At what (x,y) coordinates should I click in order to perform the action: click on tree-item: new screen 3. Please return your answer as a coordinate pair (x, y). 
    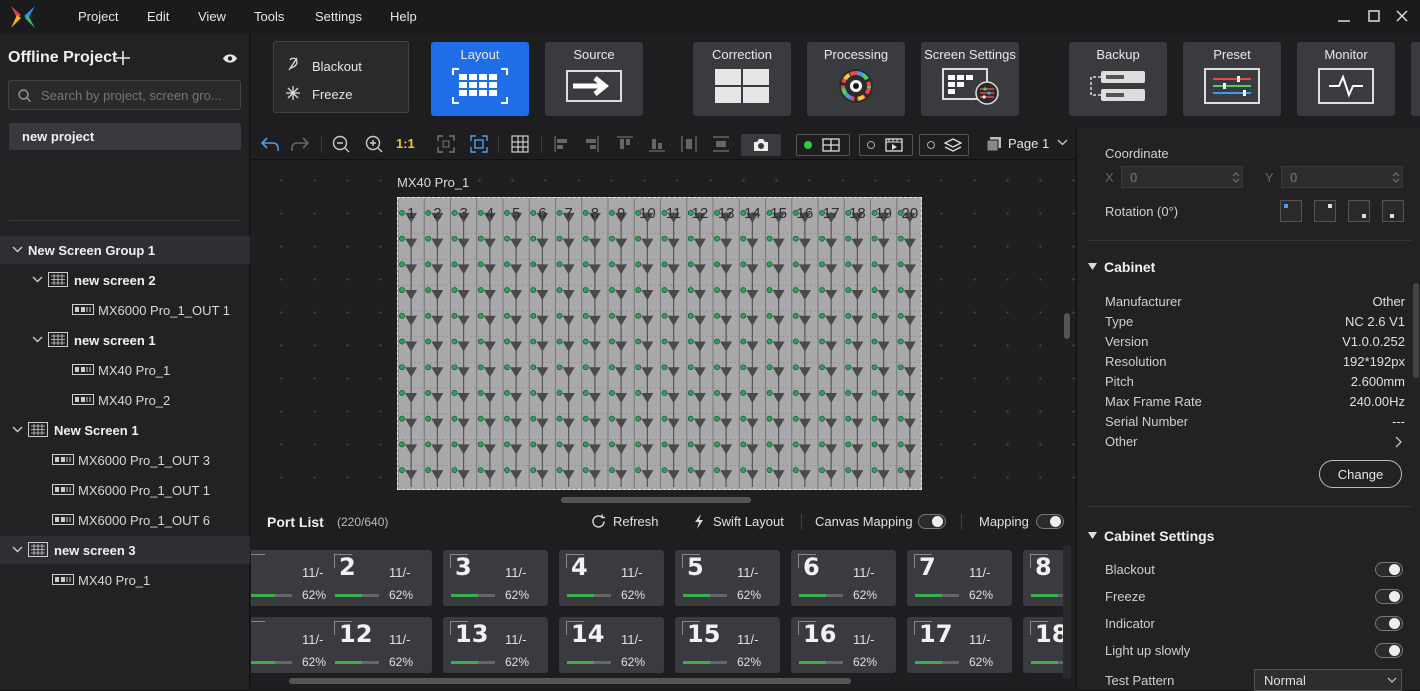
    Looking at the image, I should click on (125, 550).